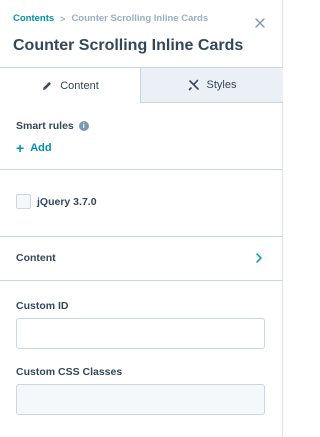 Image resolution: width=320 pixels, height=437 pixels. What do you see at coordinates (47, 85) in the screenshot?
I see `pencil-icon` at bounding box center [47, 85].